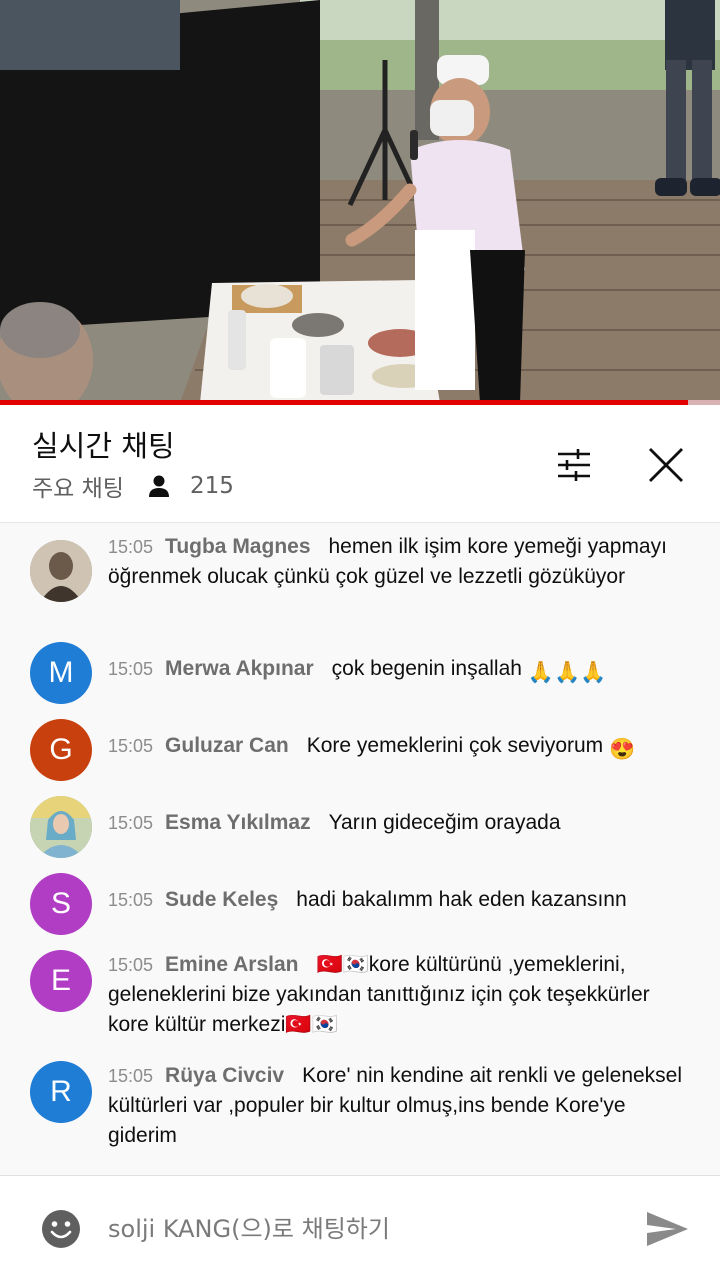 The height and width of the screenshot is (1280, 720). I want to click on chat-message-input, so click(358, 1229).